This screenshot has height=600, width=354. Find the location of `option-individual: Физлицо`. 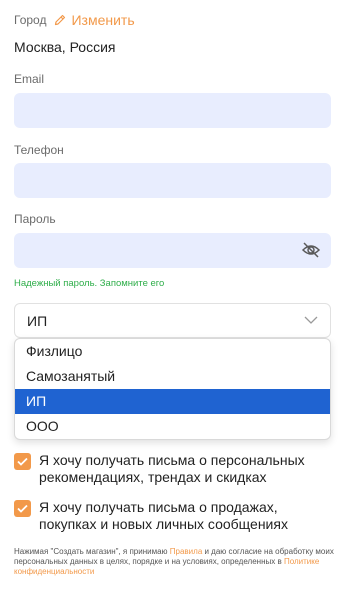

option-individual: Физлицо is located at coordinates (172, 351).